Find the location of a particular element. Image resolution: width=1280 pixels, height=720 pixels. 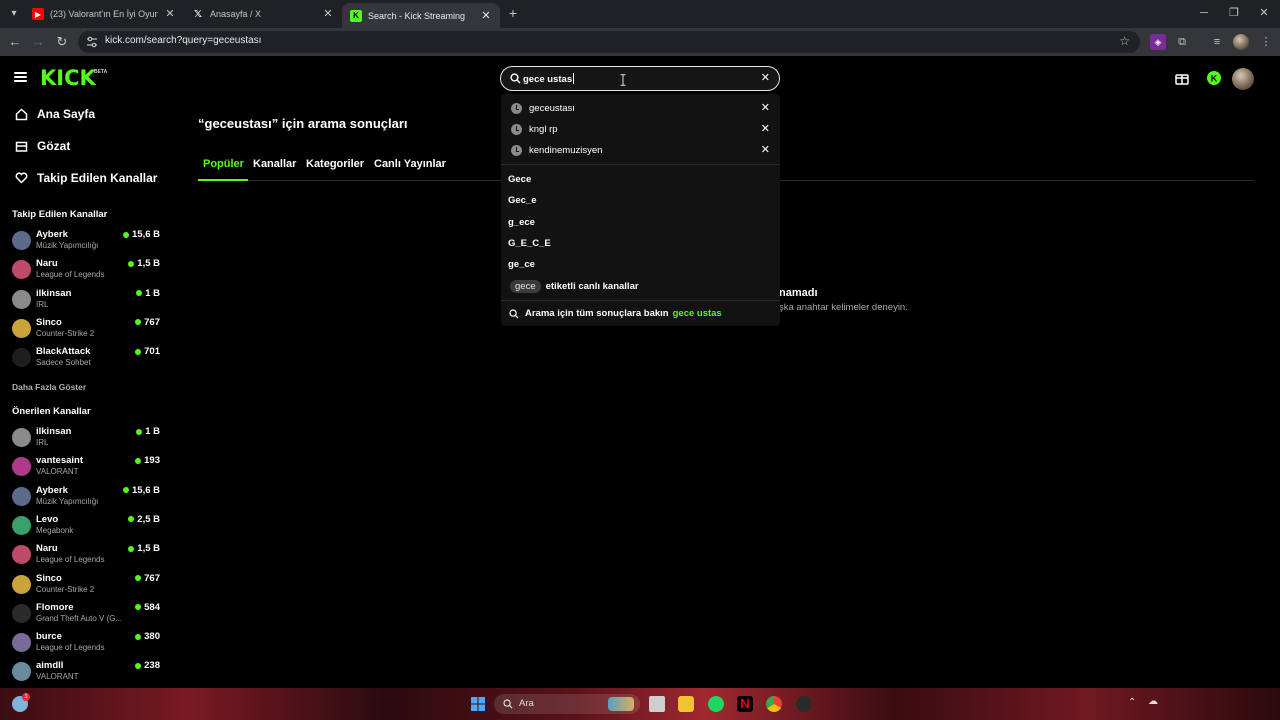

hamburger-menu-icon is located at coordinates (20, 77).